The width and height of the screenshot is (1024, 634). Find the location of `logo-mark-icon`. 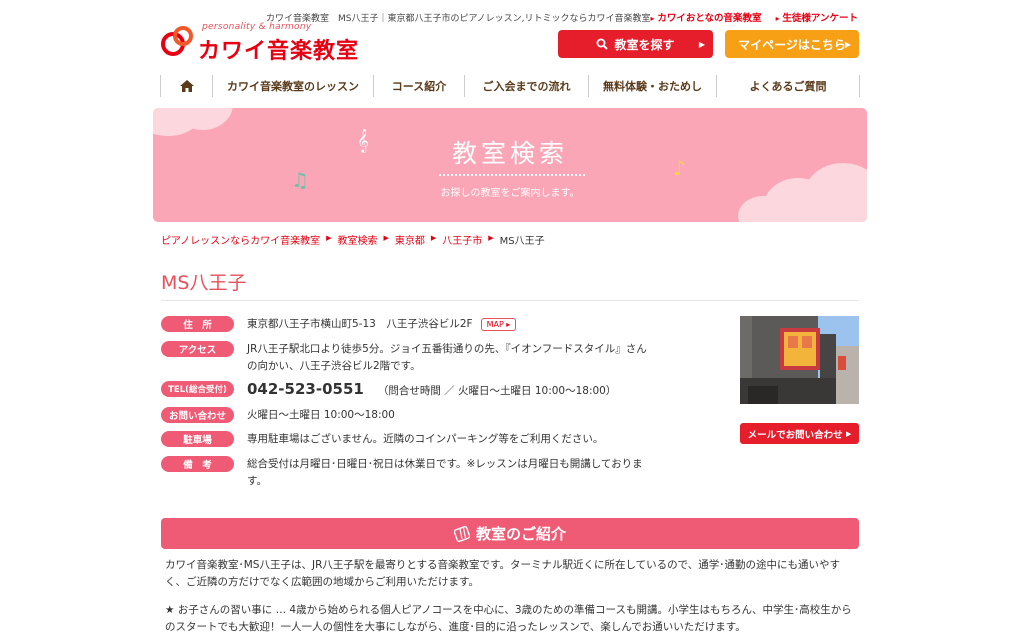

logo-mark-icon is located at coordinates (177, 41).